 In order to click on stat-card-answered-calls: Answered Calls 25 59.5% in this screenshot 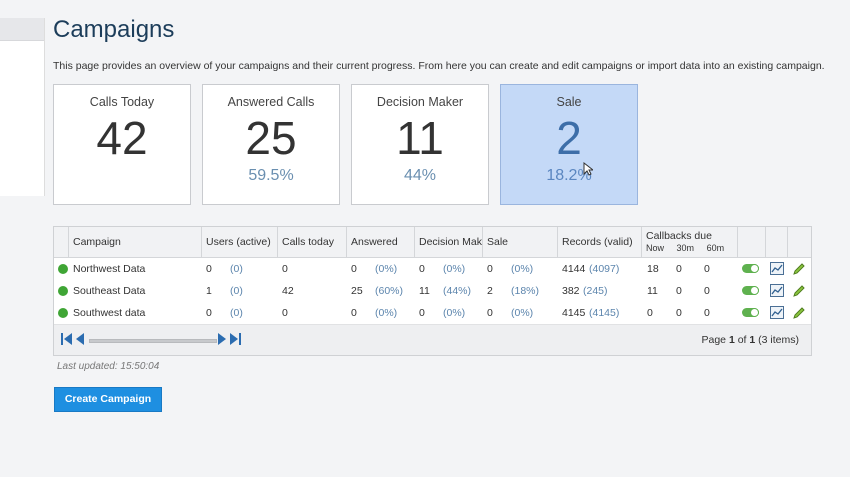, I will do `click(271, 144)`.